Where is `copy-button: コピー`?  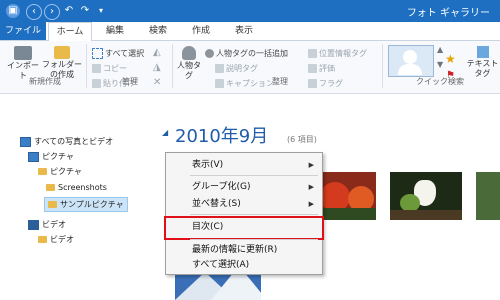
copy-button: コピー is located at coordinates (109, 68).